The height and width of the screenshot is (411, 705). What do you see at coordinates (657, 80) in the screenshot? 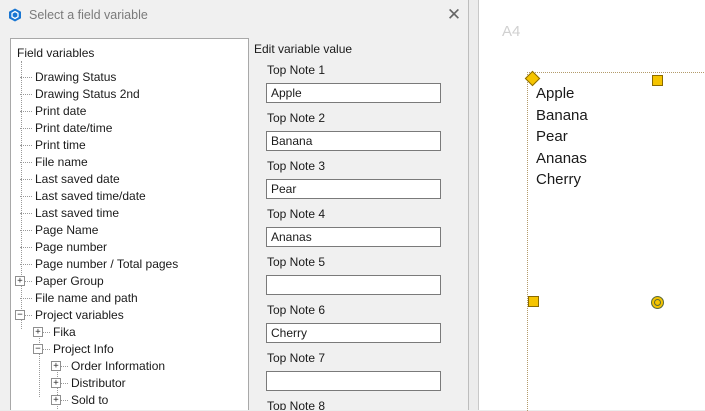
I see `resize-handle-top` at bounding box center [657, 80].